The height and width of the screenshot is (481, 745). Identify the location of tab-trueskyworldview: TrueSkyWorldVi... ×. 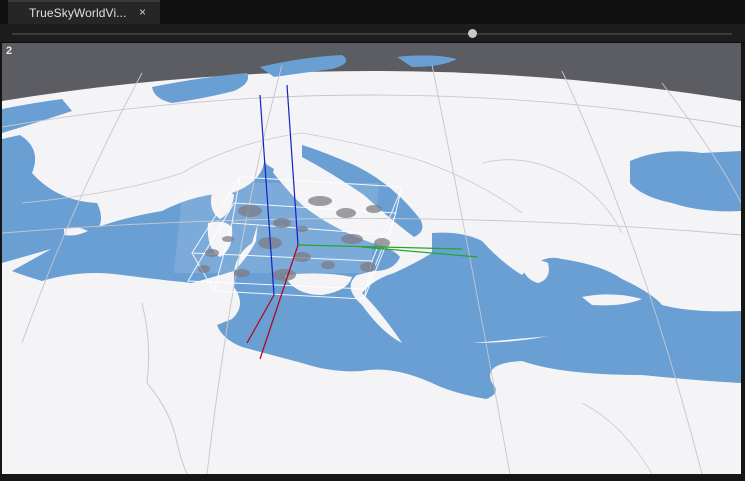
(84, 12).